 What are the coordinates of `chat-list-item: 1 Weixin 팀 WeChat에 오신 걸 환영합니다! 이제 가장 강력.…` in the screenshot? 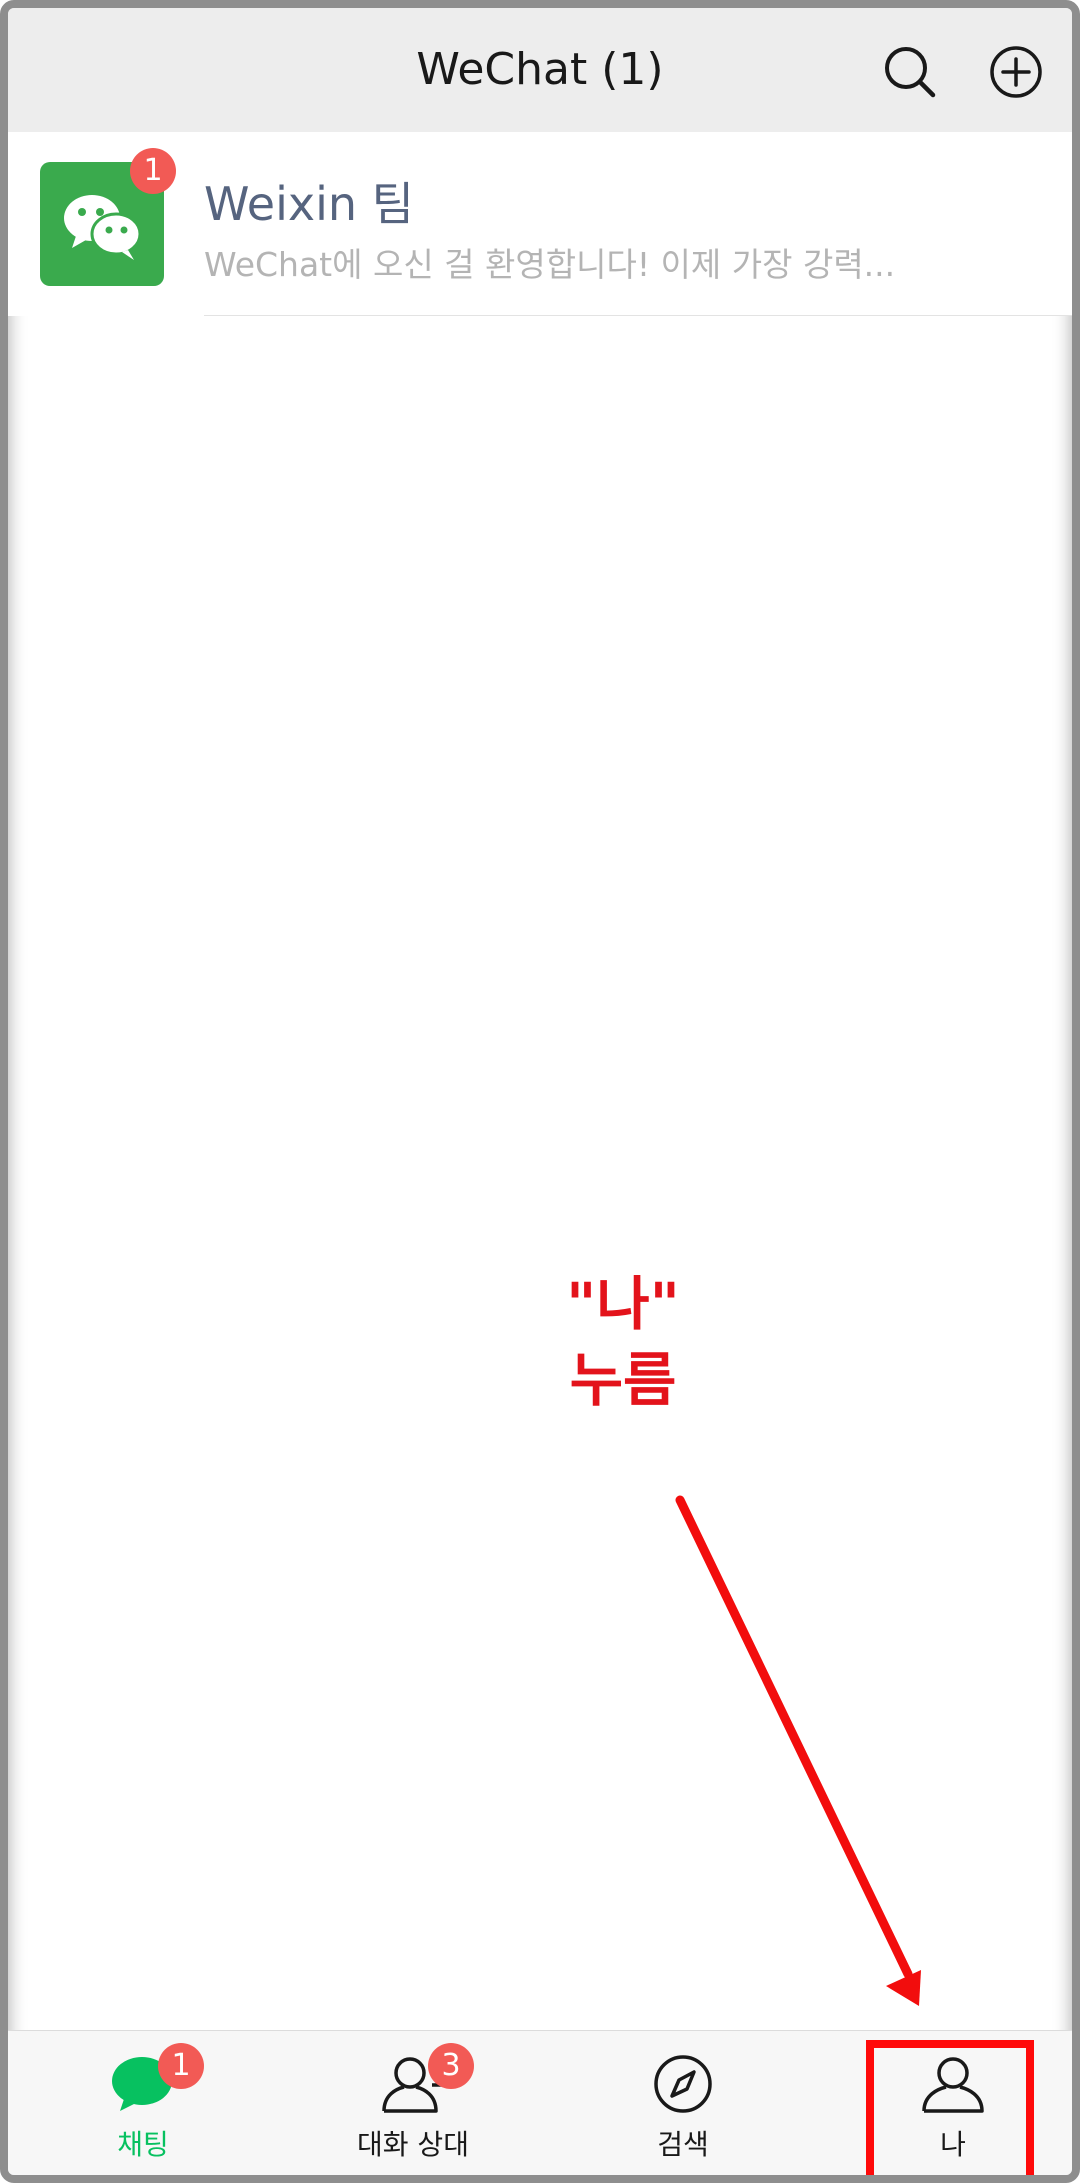 It's located at (540, 224).